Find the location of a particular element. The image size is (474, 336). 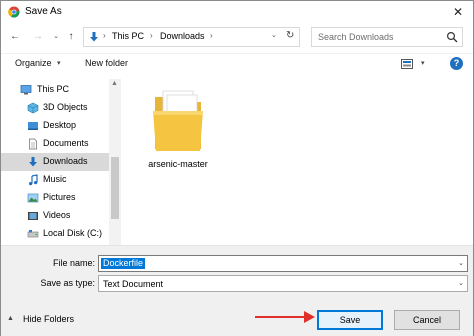

videos-icon is located at coordinates (33, 216).